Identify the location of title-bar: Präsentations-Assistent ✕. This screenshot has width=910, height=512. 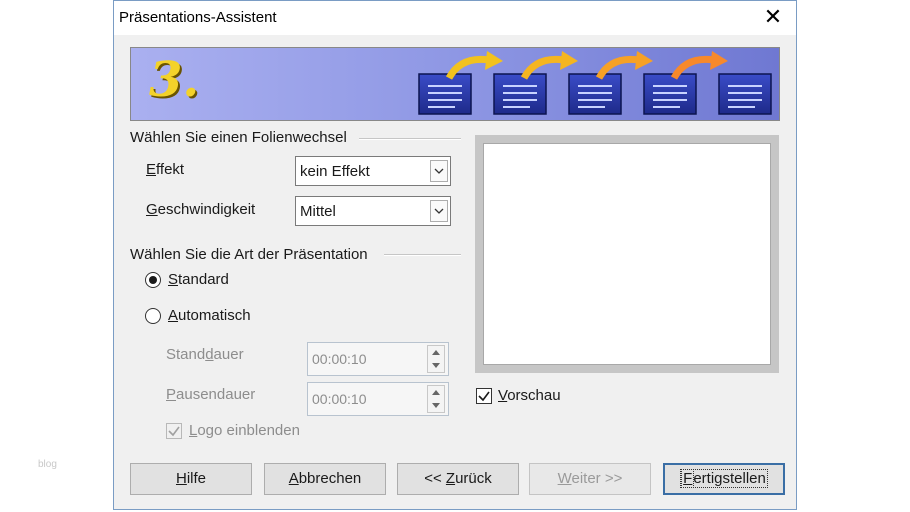
(455, 18).